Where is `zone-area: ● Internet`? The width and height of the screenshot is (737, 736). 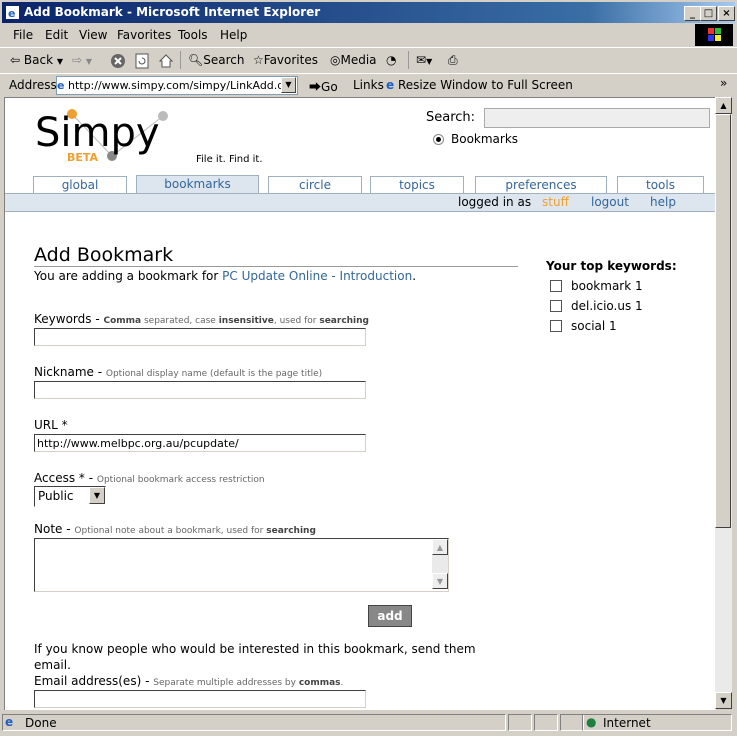 zone-area: ● Internet is located at coordinates (657, 722).